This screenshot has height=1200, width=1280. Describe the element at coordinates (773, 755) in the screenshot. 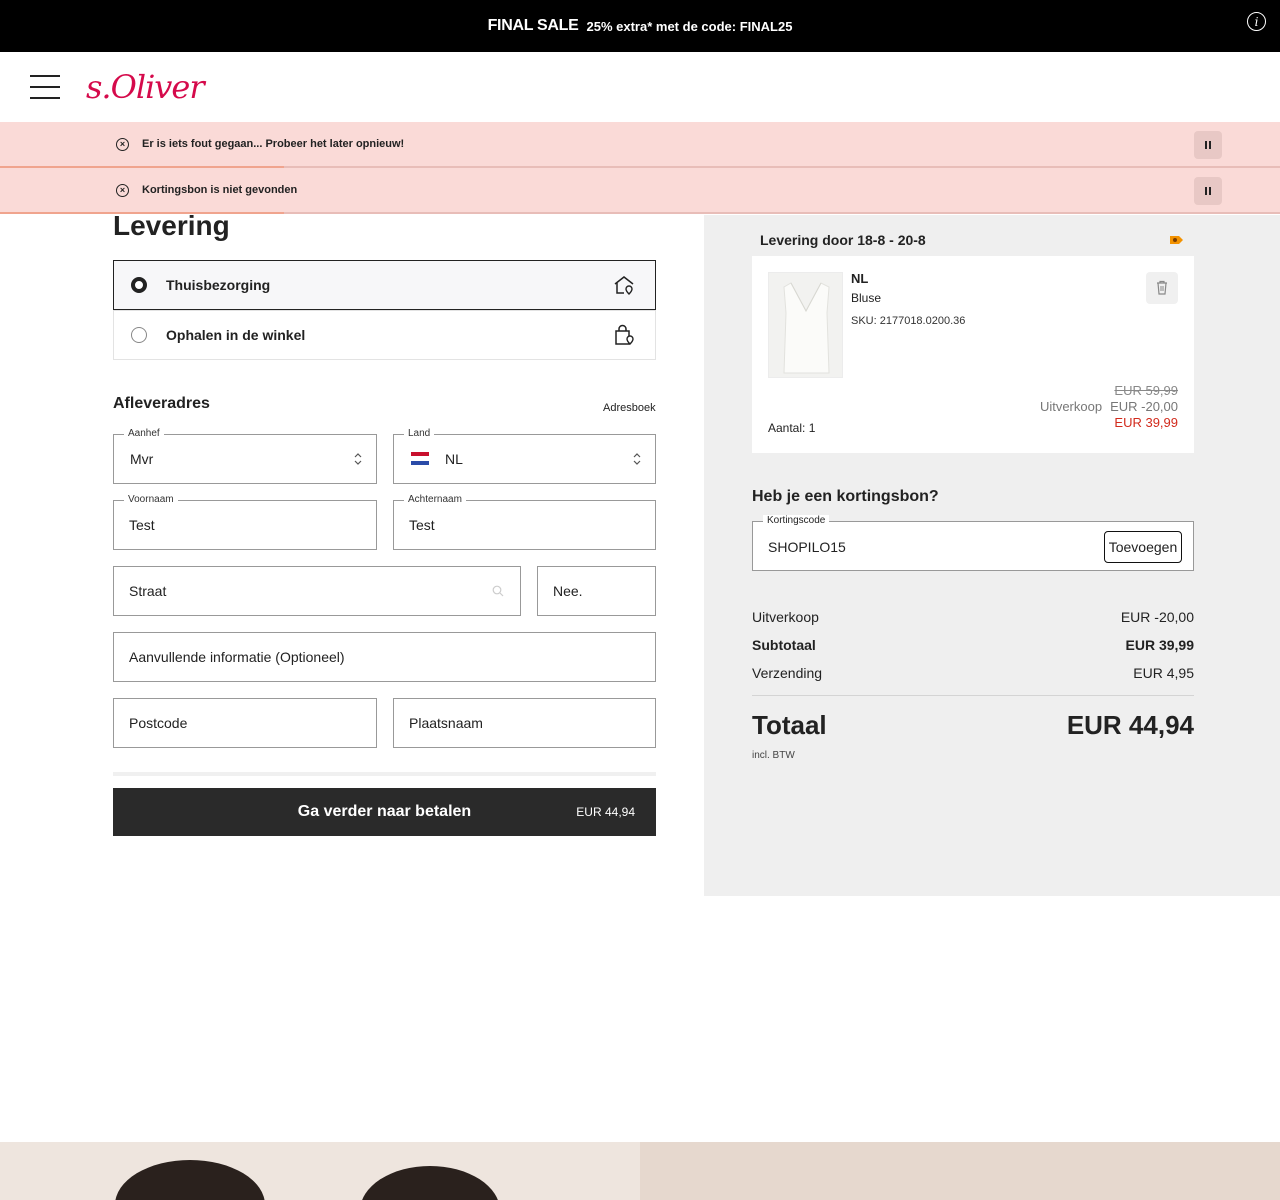

I see `vat-note: incl. BTW` at that location.